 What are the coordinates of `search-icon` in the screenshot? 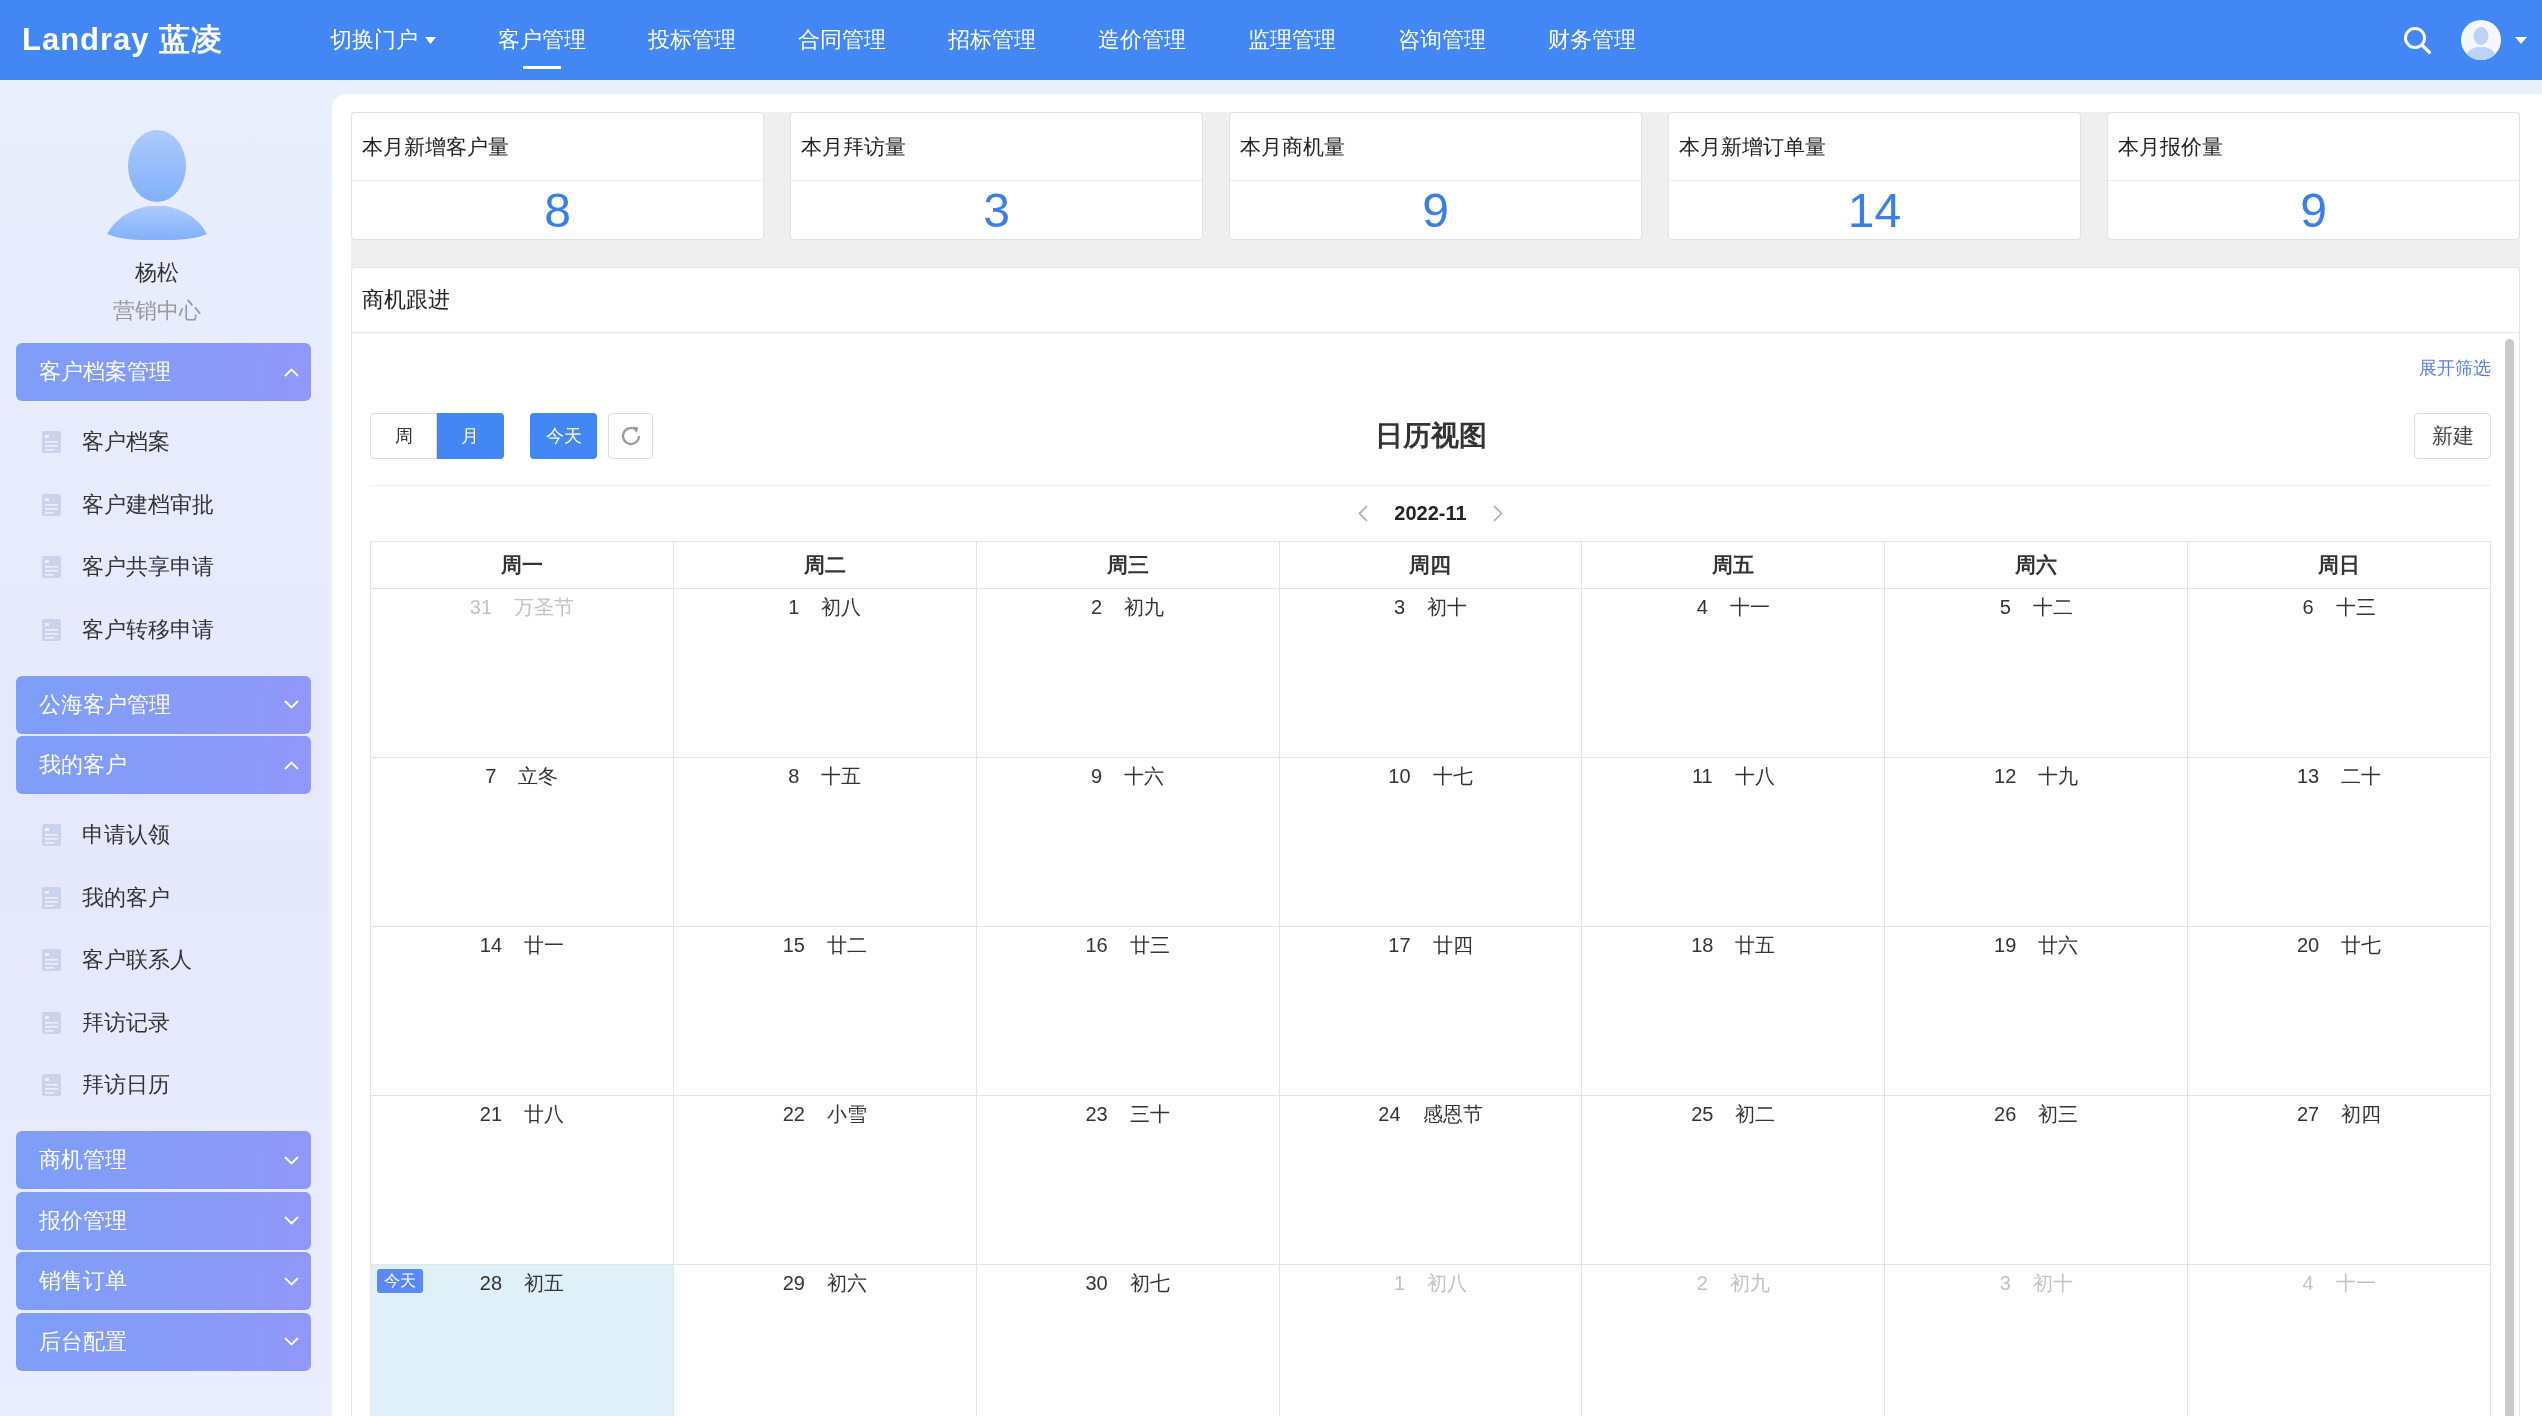 It's located at (2417, 40).